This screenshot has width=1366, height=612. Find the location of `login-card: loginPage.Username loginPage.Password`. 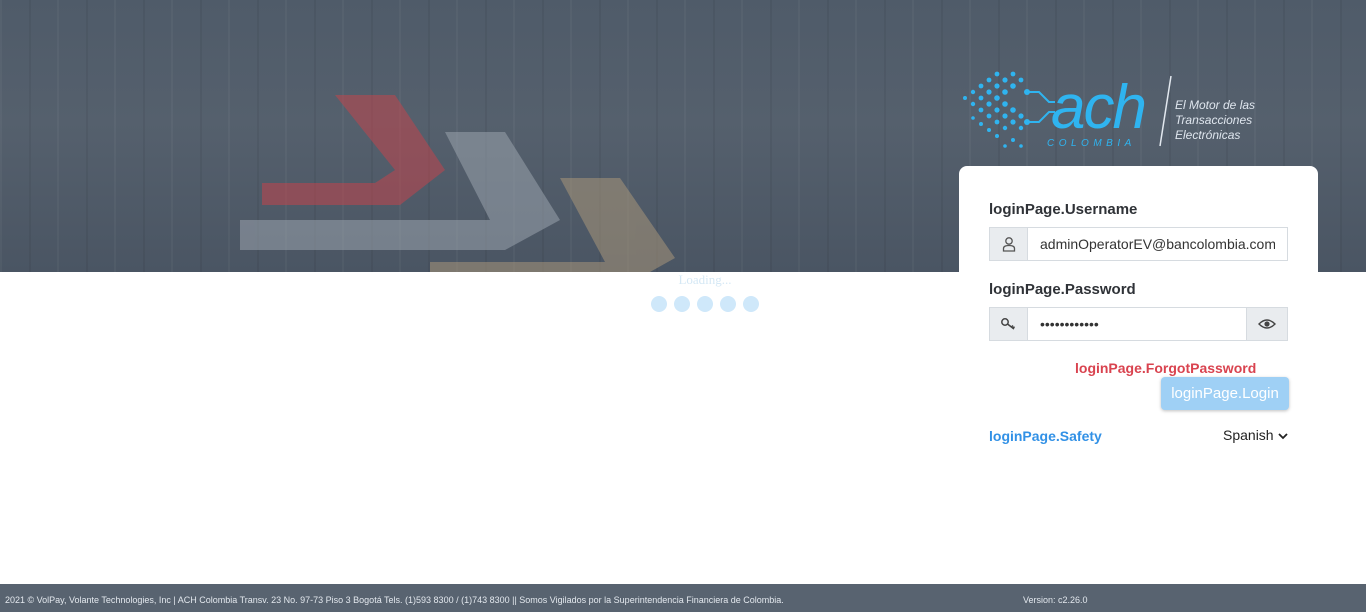

login-card: loginPage.Username loginPage.Password is located at coordinates (1138, 314).